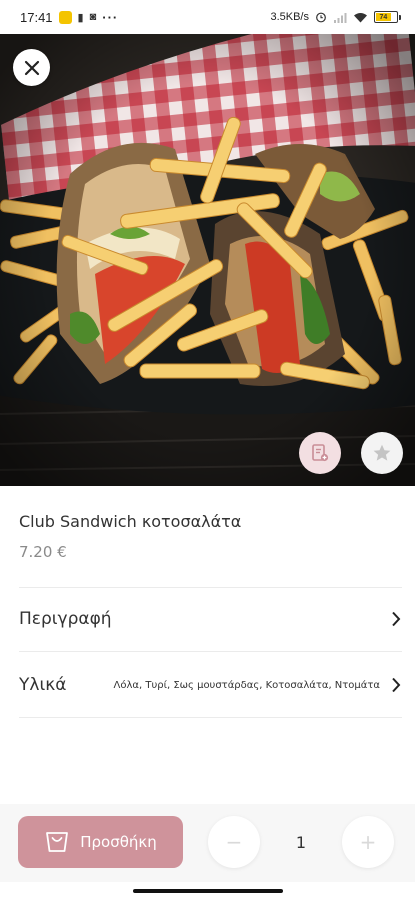 The width and height of the screenshot is (415, 900). I want to click on add-note-button, so click(320, 453).